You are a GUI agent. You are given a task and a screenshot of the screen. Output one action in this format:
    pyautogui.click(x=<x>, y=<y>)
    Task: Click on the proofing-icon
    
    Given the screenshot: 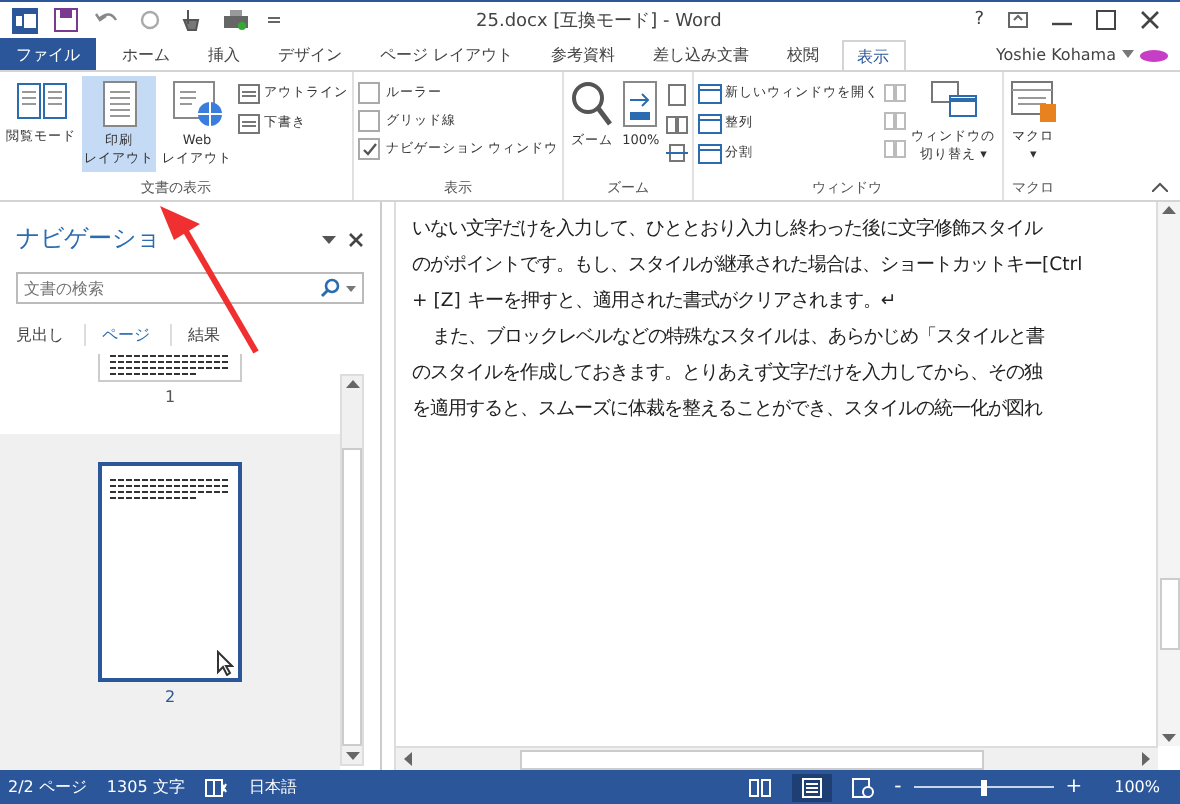 What is the action you would take?
    pyautogui.click(x=216, y=787)
    